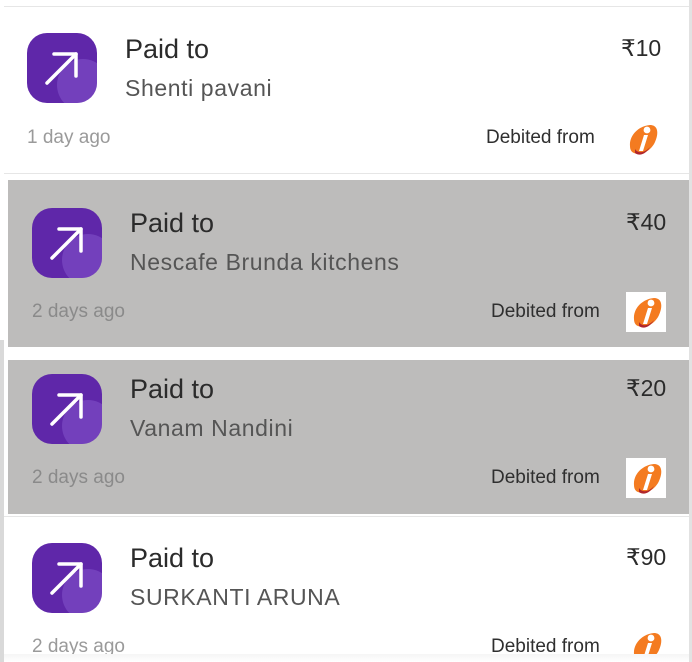 The height and width of the screenshot is (662, 692). I want to click on recipient-name: Shenti pavani, so click(199, 88).